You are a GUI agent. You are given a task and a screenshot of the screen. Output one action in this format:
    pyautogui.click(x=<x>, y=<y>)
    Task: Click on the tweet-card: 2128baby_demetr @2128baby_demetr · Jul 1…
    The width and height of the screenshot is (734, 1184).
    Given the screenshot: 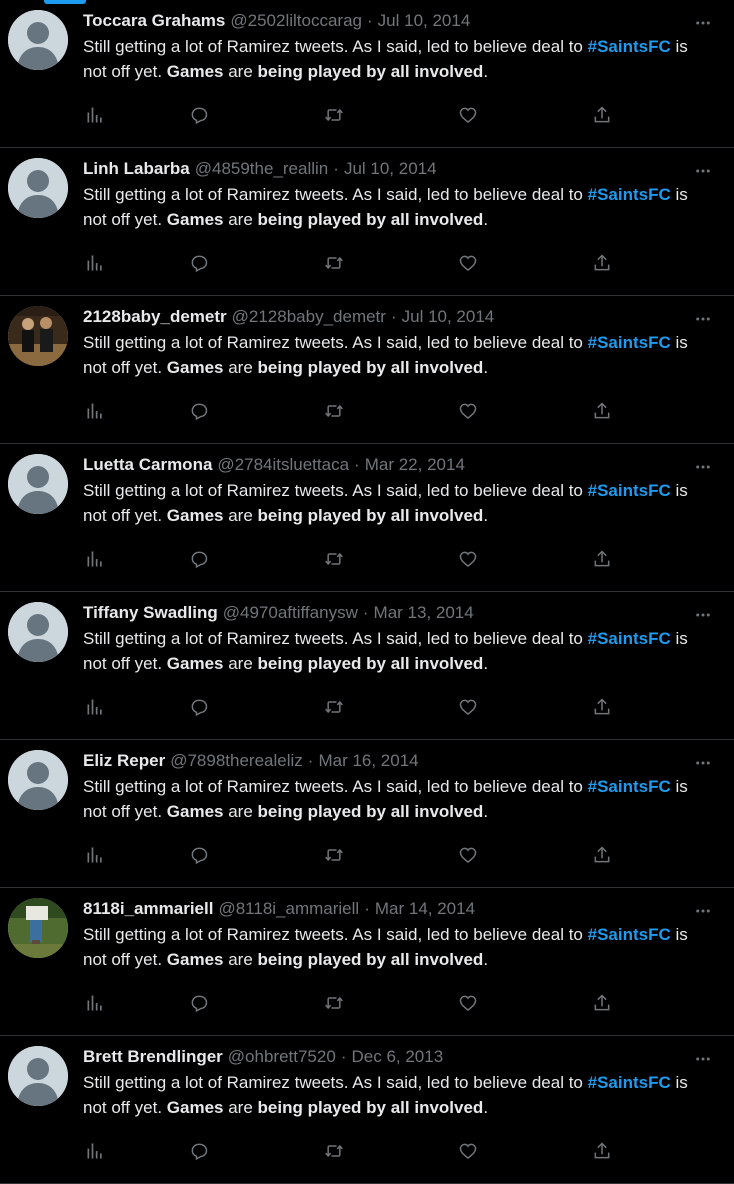 What is the action you would take?
    pyautogui.click(x=367, y=370)
    